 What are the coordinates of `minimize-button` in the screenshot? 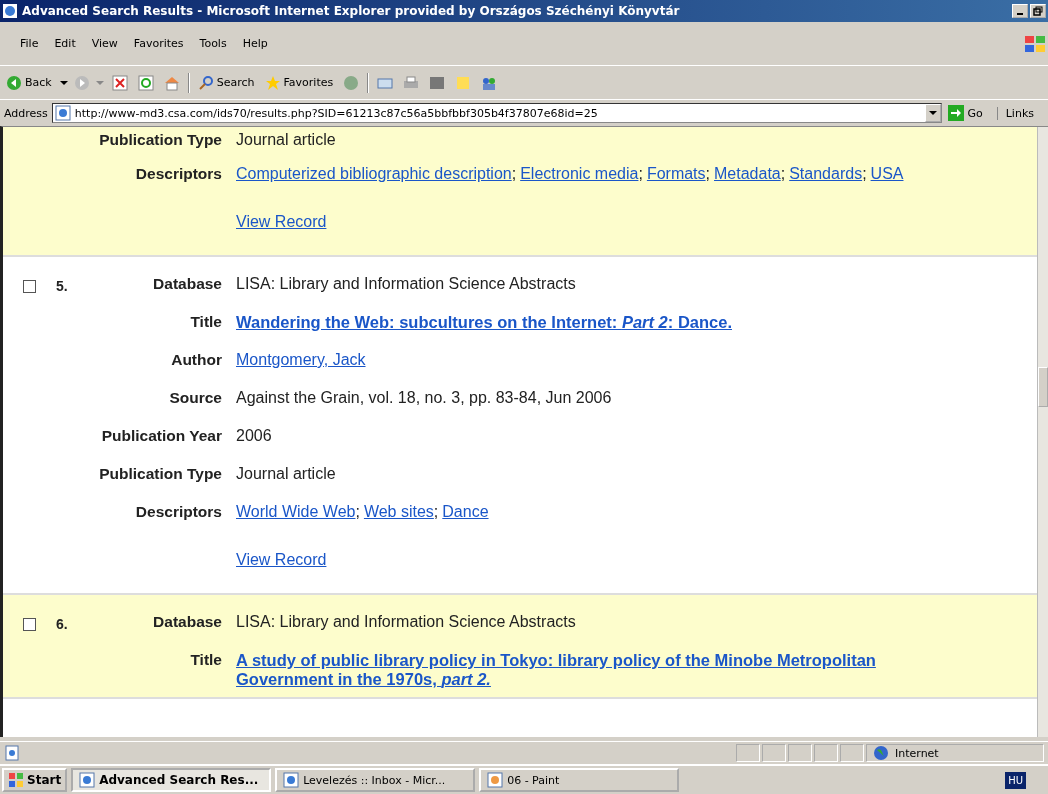 It's located at (1020, 11).